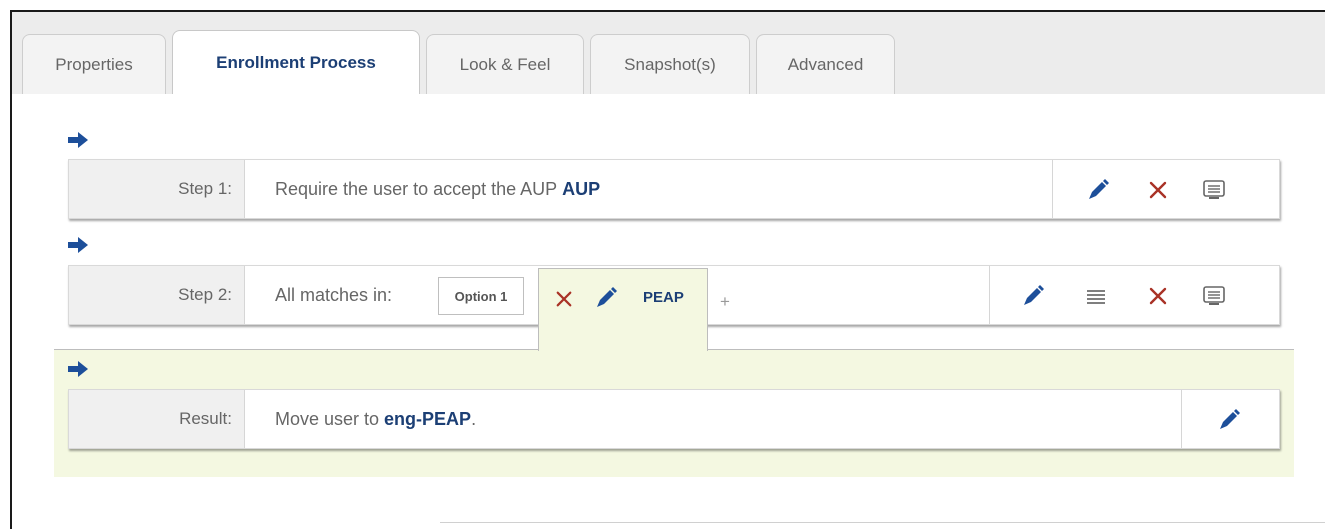  I want to click on result-row: Result: Move user to eng-PEAP., so click(674, 419).